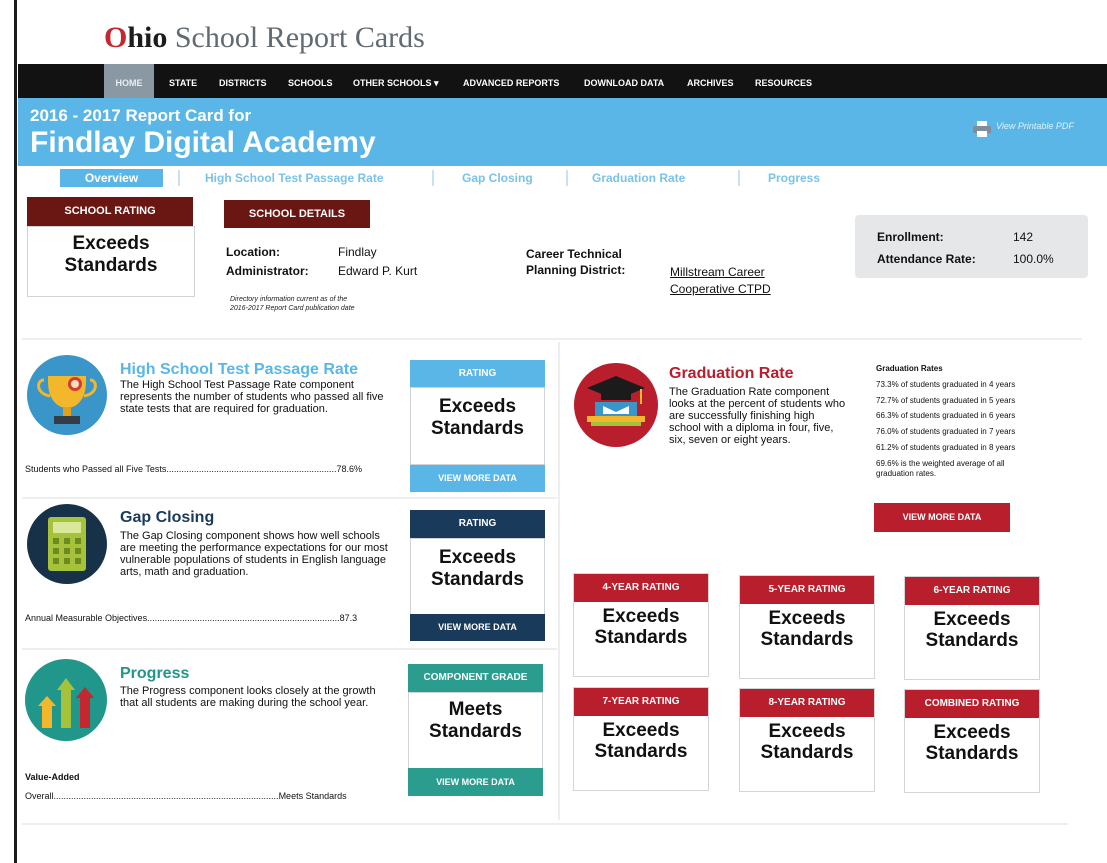  Describe the element at coordinates (477, 478) in the screenshot. I see `hs-test-view-more-button: VIEW MORE DATA` at that location.